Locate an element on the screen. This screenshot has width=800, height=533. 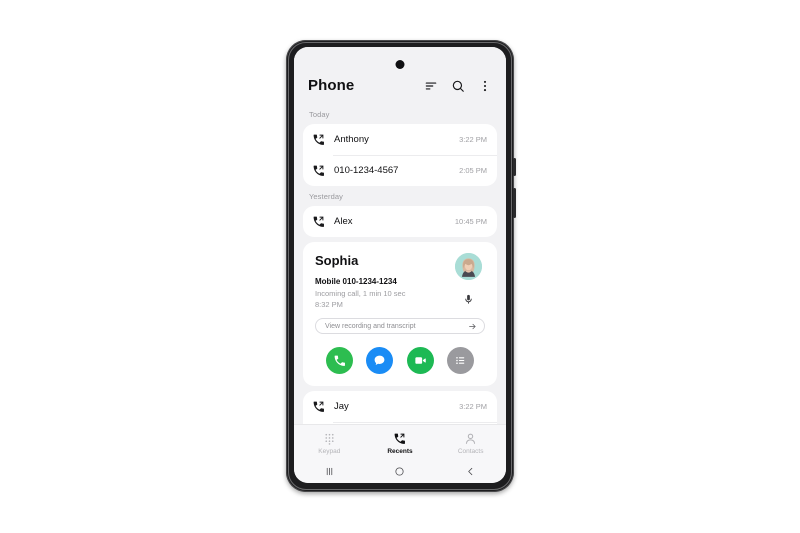
call-log-row: Anthony 3:22 PM is located at coordinates (400, 139).